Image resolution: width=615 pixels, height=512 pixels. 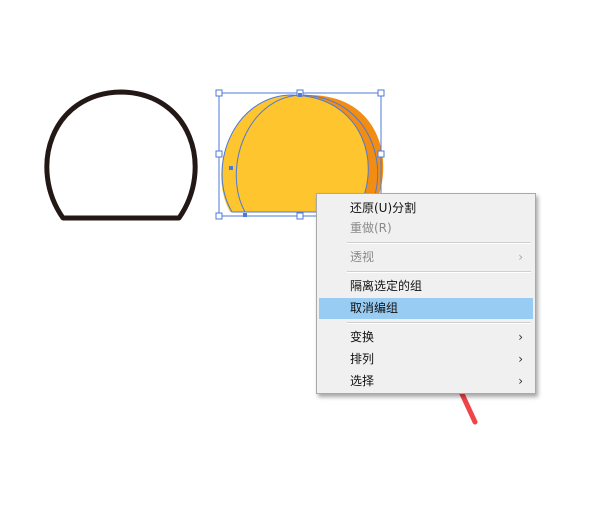 I want to click on handle-top-left, so click(x=219, y=93).